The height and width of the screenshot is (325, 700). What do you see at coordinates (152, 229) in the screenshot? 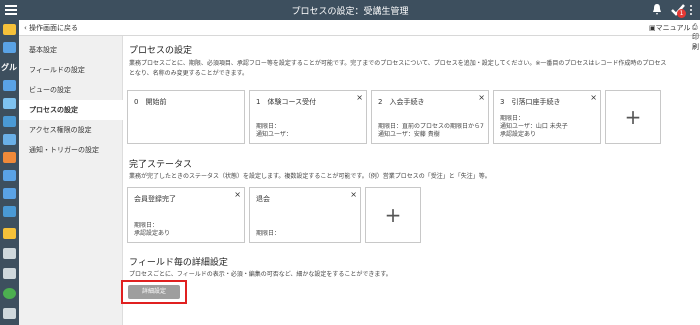
I see `status-card-meta: 期限日： 承認設定あり` at bounding box center [152, 229].